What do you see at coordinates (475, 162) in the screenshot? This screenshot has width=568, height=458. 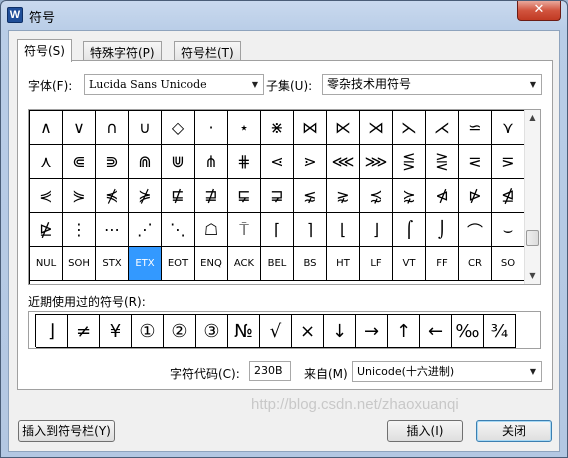 I see `symbol-cell: ⋜` at bounding box center [475, 162].